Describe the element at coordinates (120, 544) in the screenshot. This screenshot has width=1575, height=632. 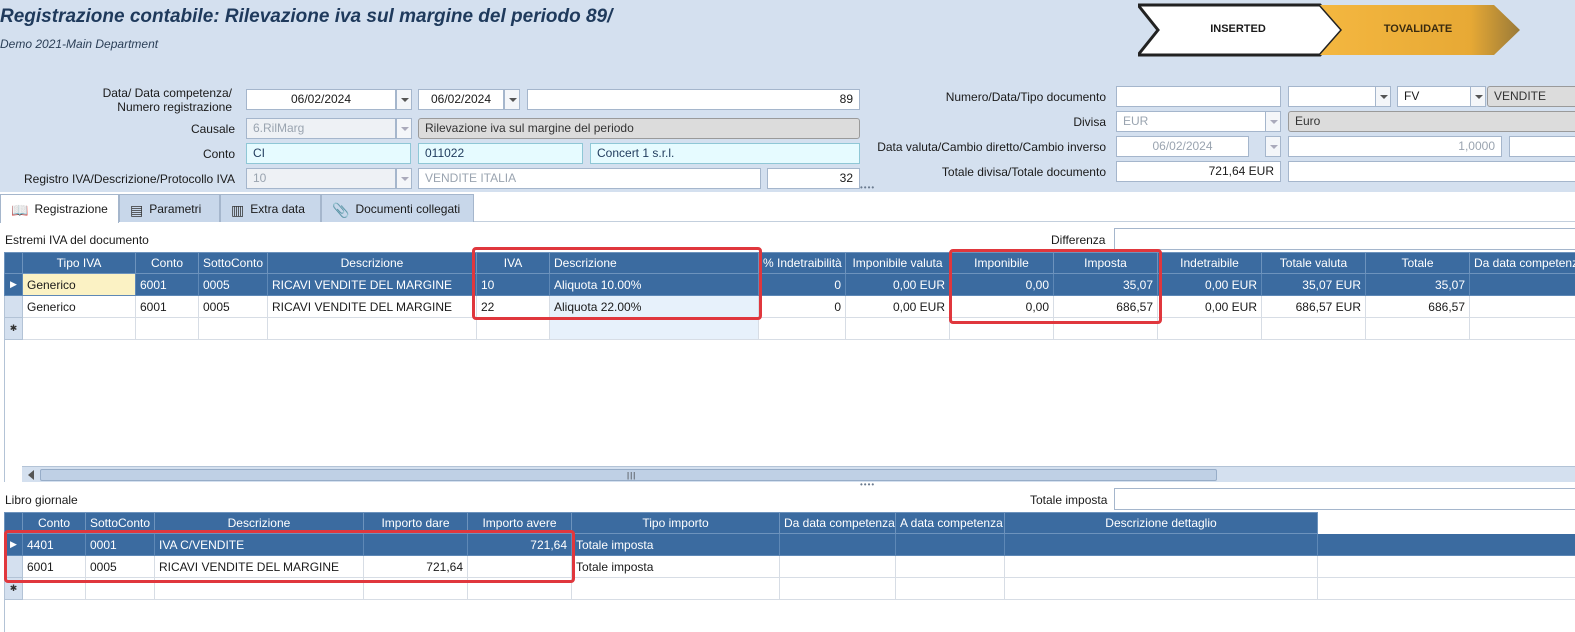
I see `table-cell: 0001` at that location.